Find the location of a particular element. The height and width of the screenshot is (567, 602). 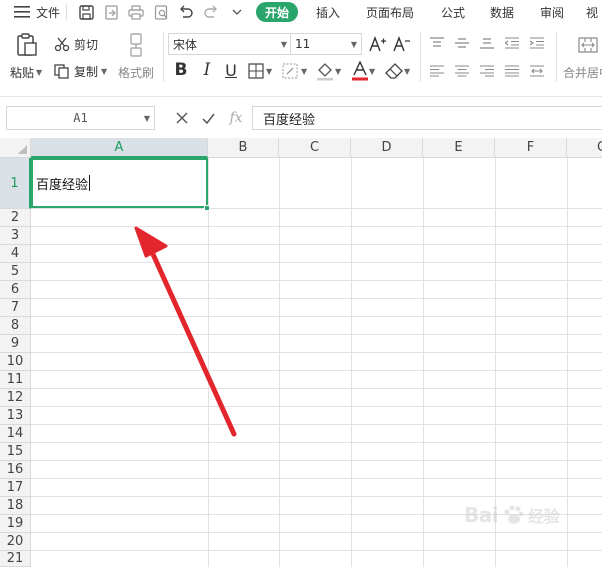

row-header-10: 10 is located at coordinates (15, 362).